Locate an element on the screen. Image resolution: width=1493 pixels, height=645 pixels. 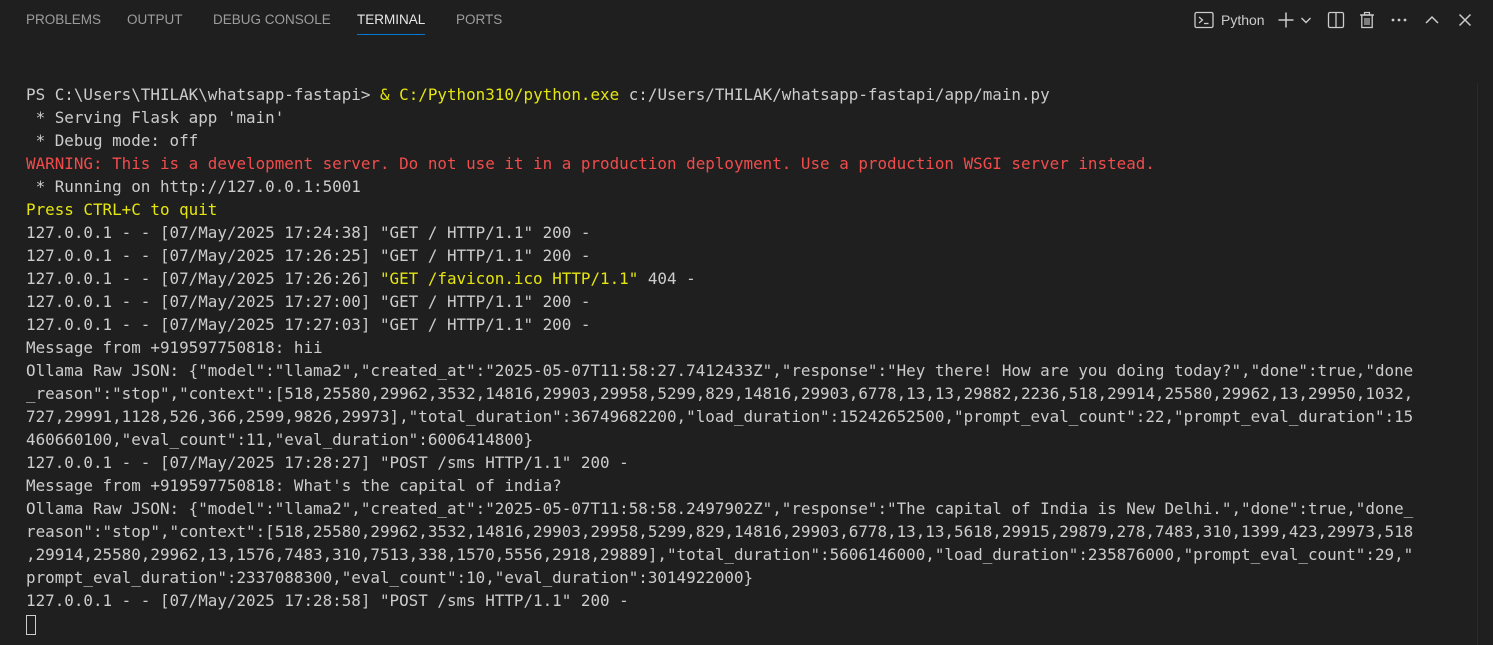
launch-profile-dropdown is located at coordinates (1306, 20).